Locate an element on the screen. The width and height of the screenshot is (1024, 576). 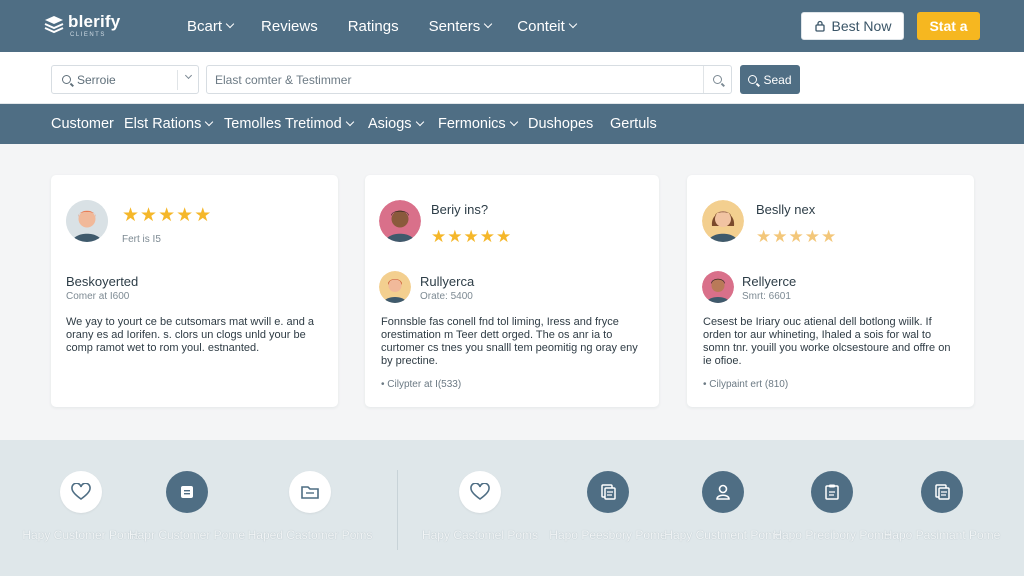
document-icon is located at coordinates (187, 492).